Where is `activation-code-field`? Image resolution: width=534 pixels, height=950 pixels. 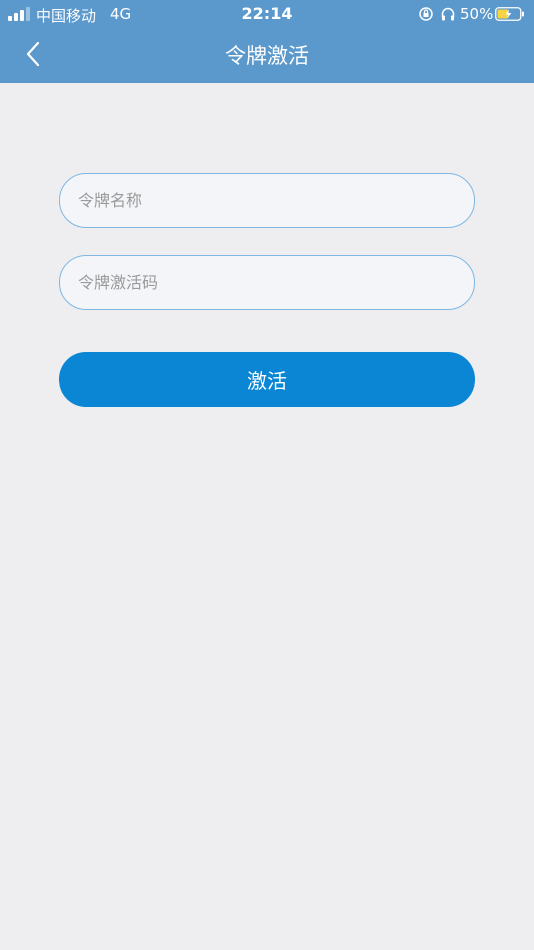 activation-code-field is located at coordinates (267, 282).